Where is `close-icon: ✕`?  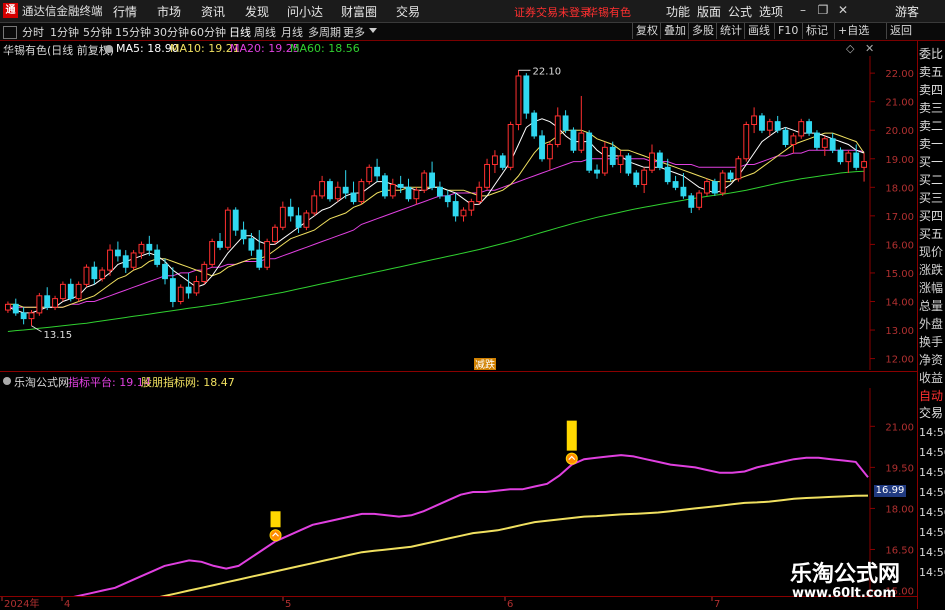
close-icon: ✕ is located at coordinates (843, 10).